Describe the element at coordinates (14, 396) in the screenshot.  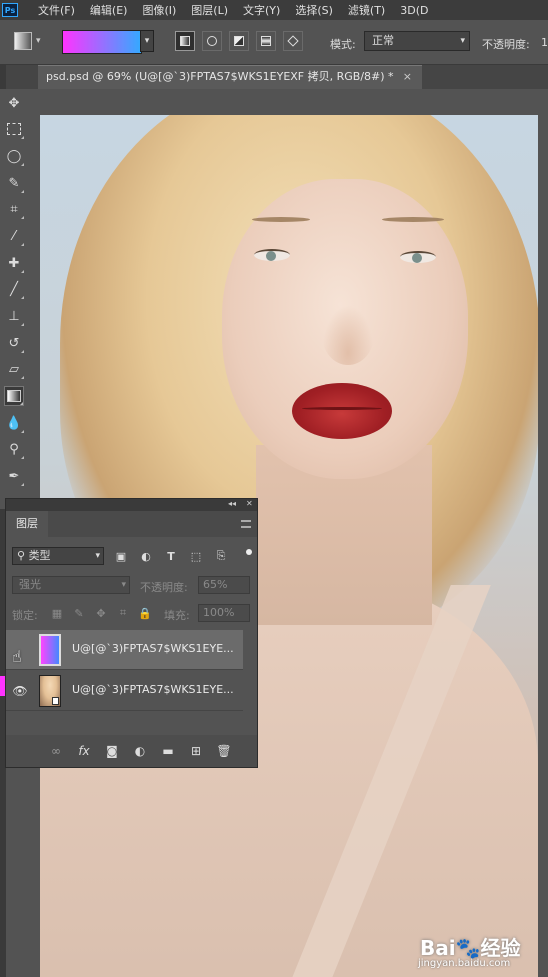
I see `gradient-icon` at that location.